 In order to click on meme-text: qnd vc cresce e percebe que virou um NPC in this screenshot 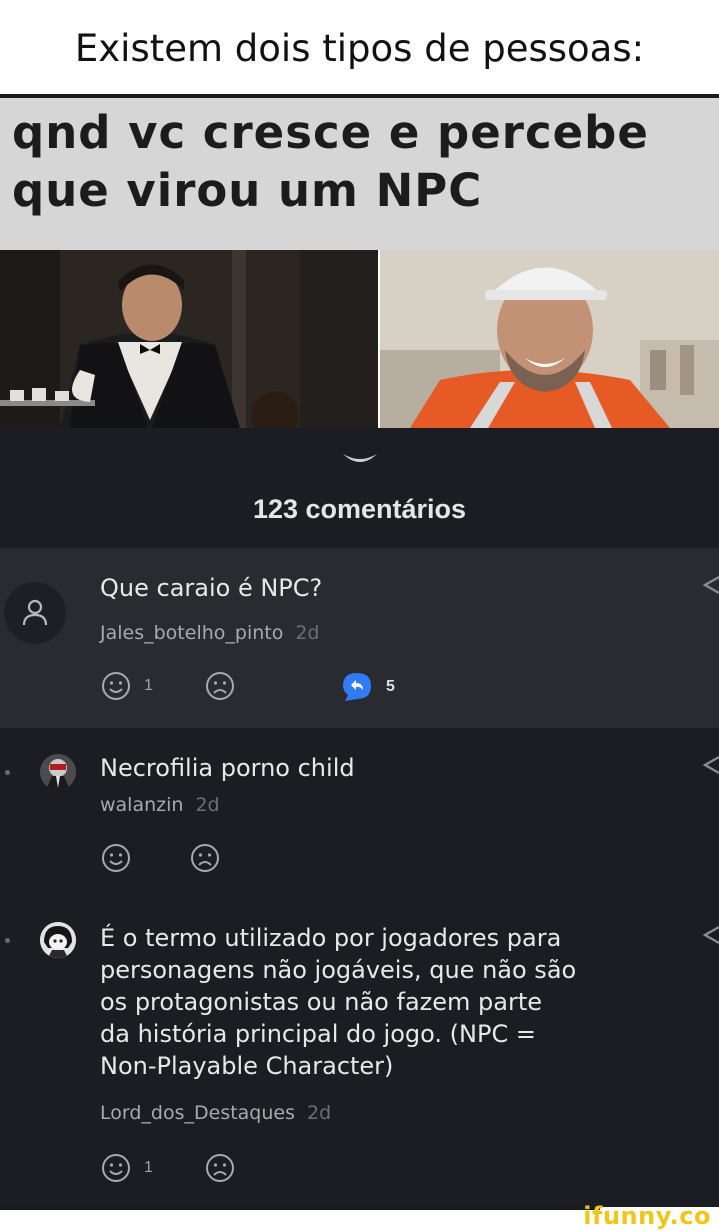, I will do `click(330, 162)`.